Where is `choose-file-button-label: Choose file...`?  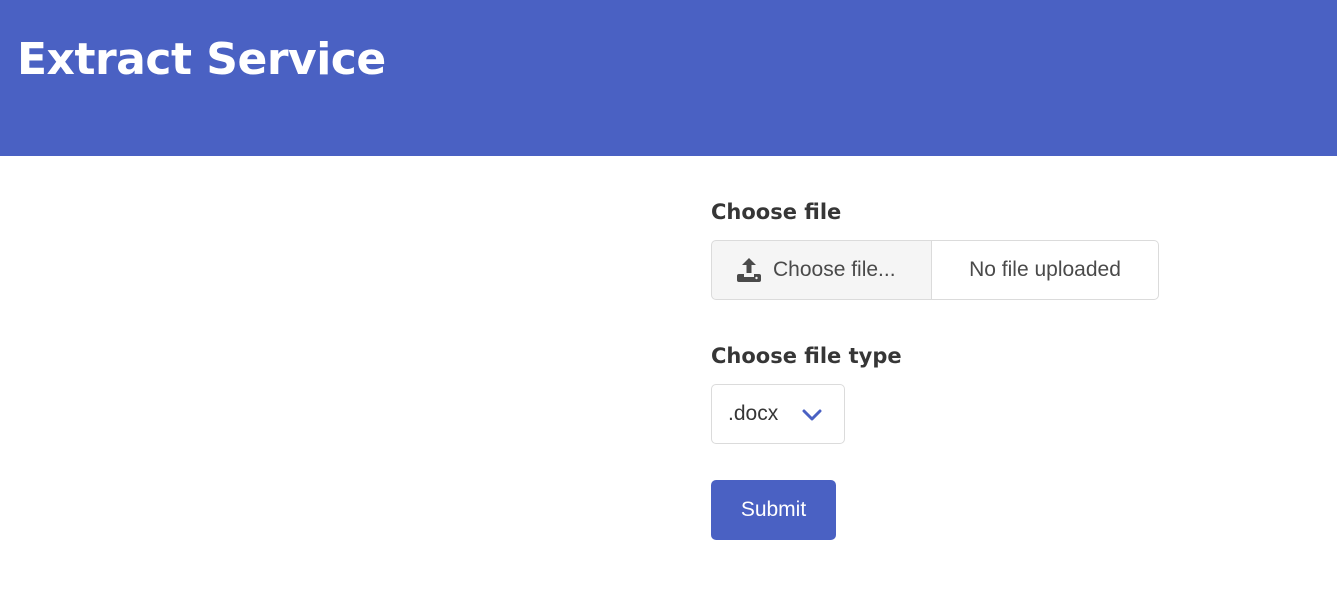
choose-file-button-label: Choose file... is located at coordinates (834, 269).